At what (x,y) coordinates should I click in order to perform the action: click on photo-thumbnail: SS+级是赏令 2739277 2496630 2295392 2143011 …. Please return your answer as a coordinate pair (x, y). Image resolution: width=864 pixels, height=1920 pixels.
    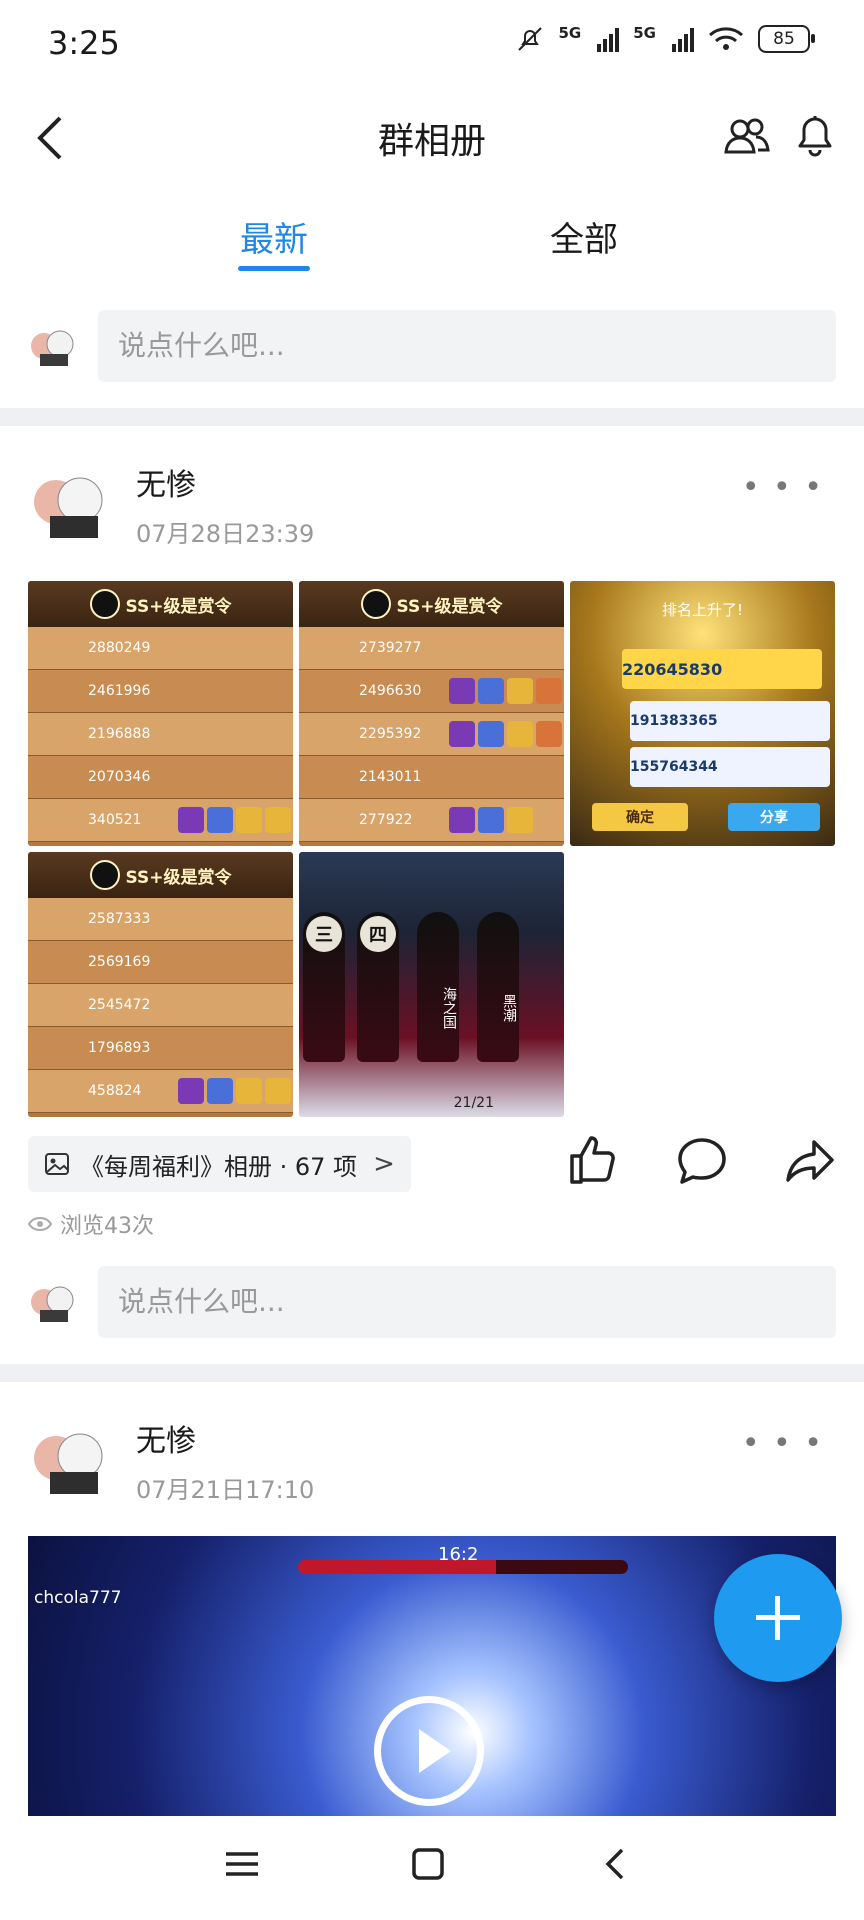
    Looking at the image, I should click on (431, 713).